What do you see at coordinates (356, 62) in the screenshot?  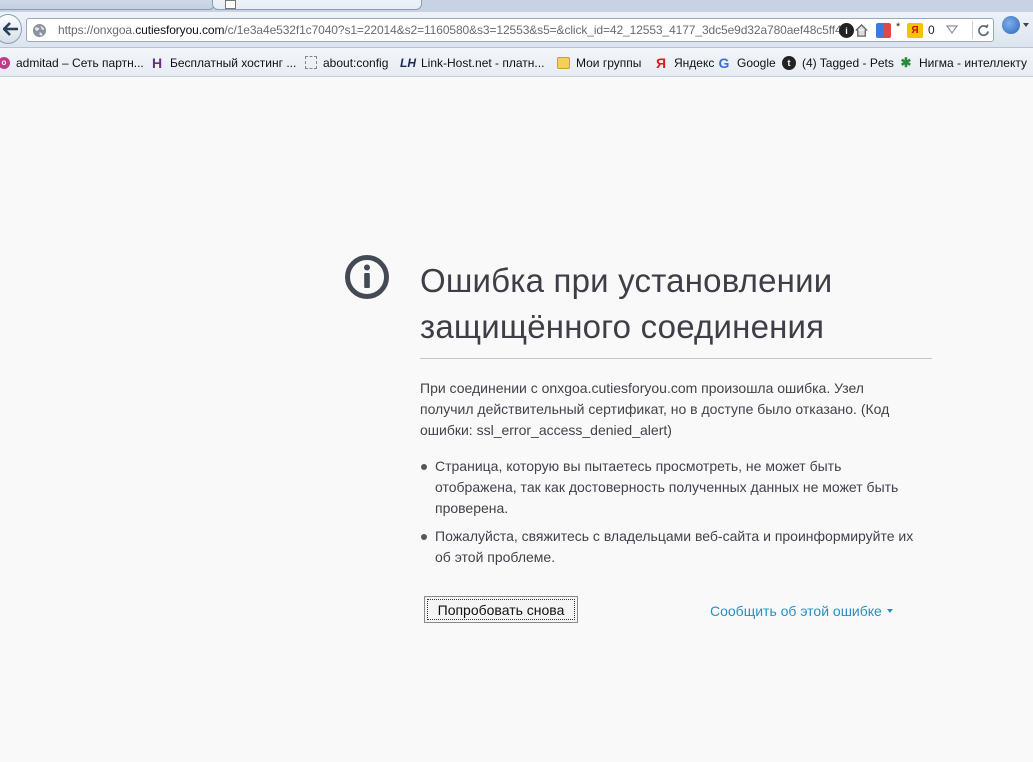 I see `bookmark-label: about:config` at bounding box center [356, 62].